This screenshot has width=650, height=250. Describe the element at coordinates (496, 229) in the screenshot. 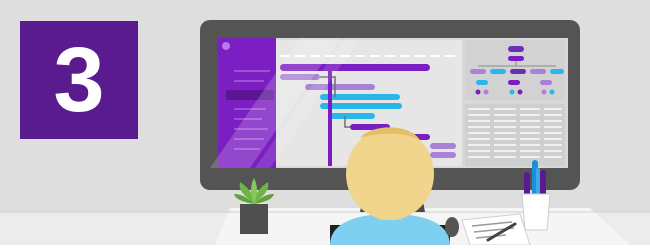

I see `document-icon` at that location.